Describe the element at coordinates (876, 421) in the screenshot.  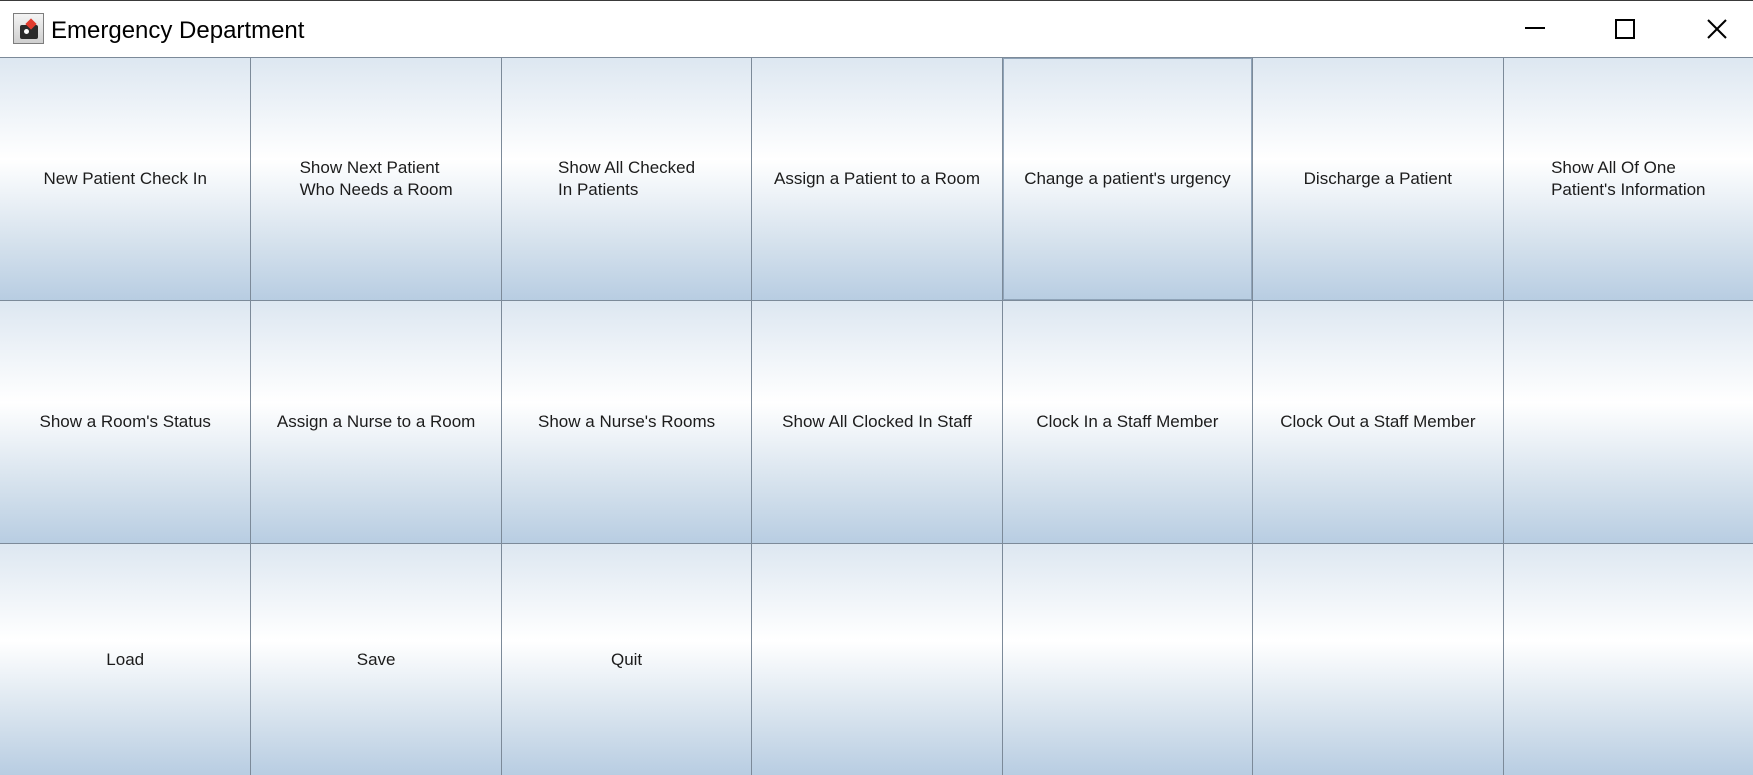
I see `show-all-clocked-in-staff-button: Show All Clocked In Staff` at that location.